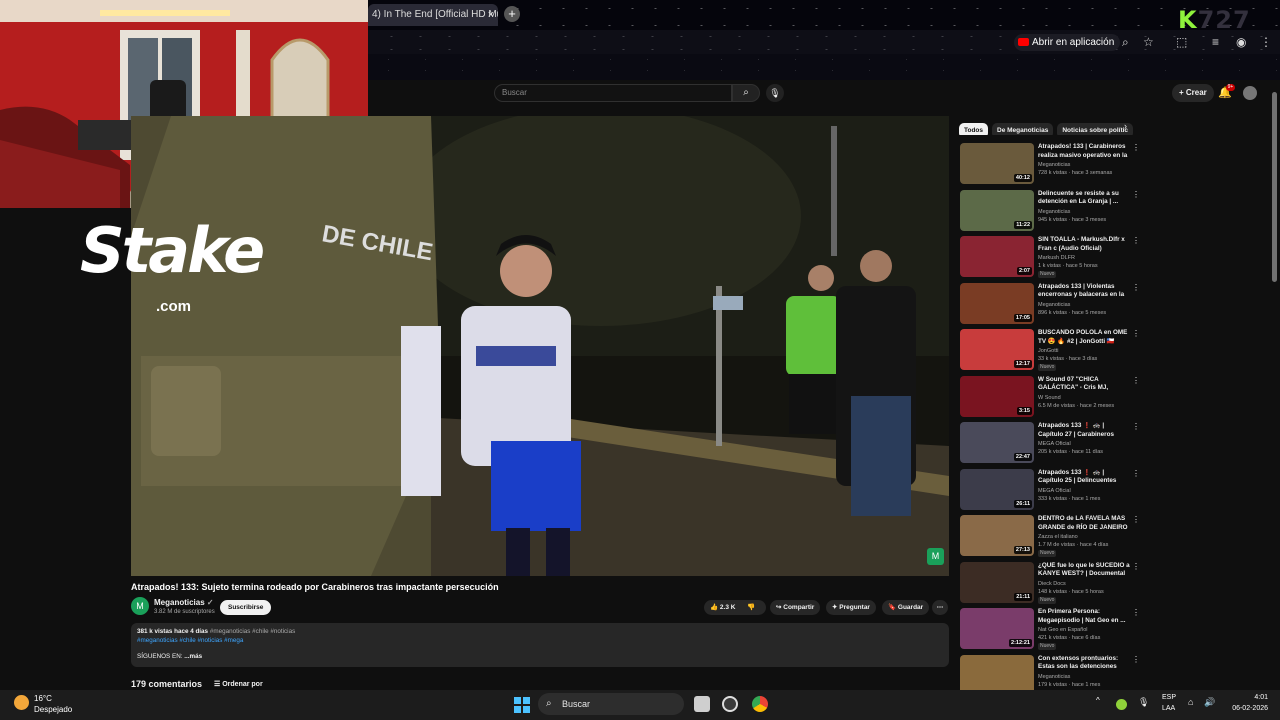 The height and width of the screenshot is (720, 1280). What do you see at coordinates (1067, 42) in the screenshot?
I see `open-in-app-button: Abrir en aplicación` at bounding box center [1067, 42].